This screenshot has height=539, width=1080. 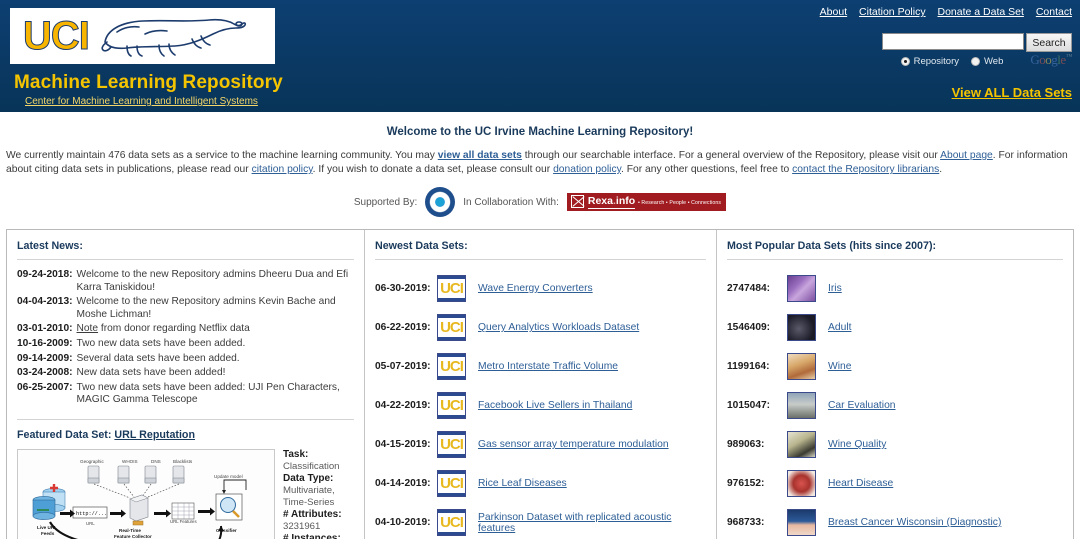 I want to click on meta-value-task: Classification, so click(x=311, y=466).